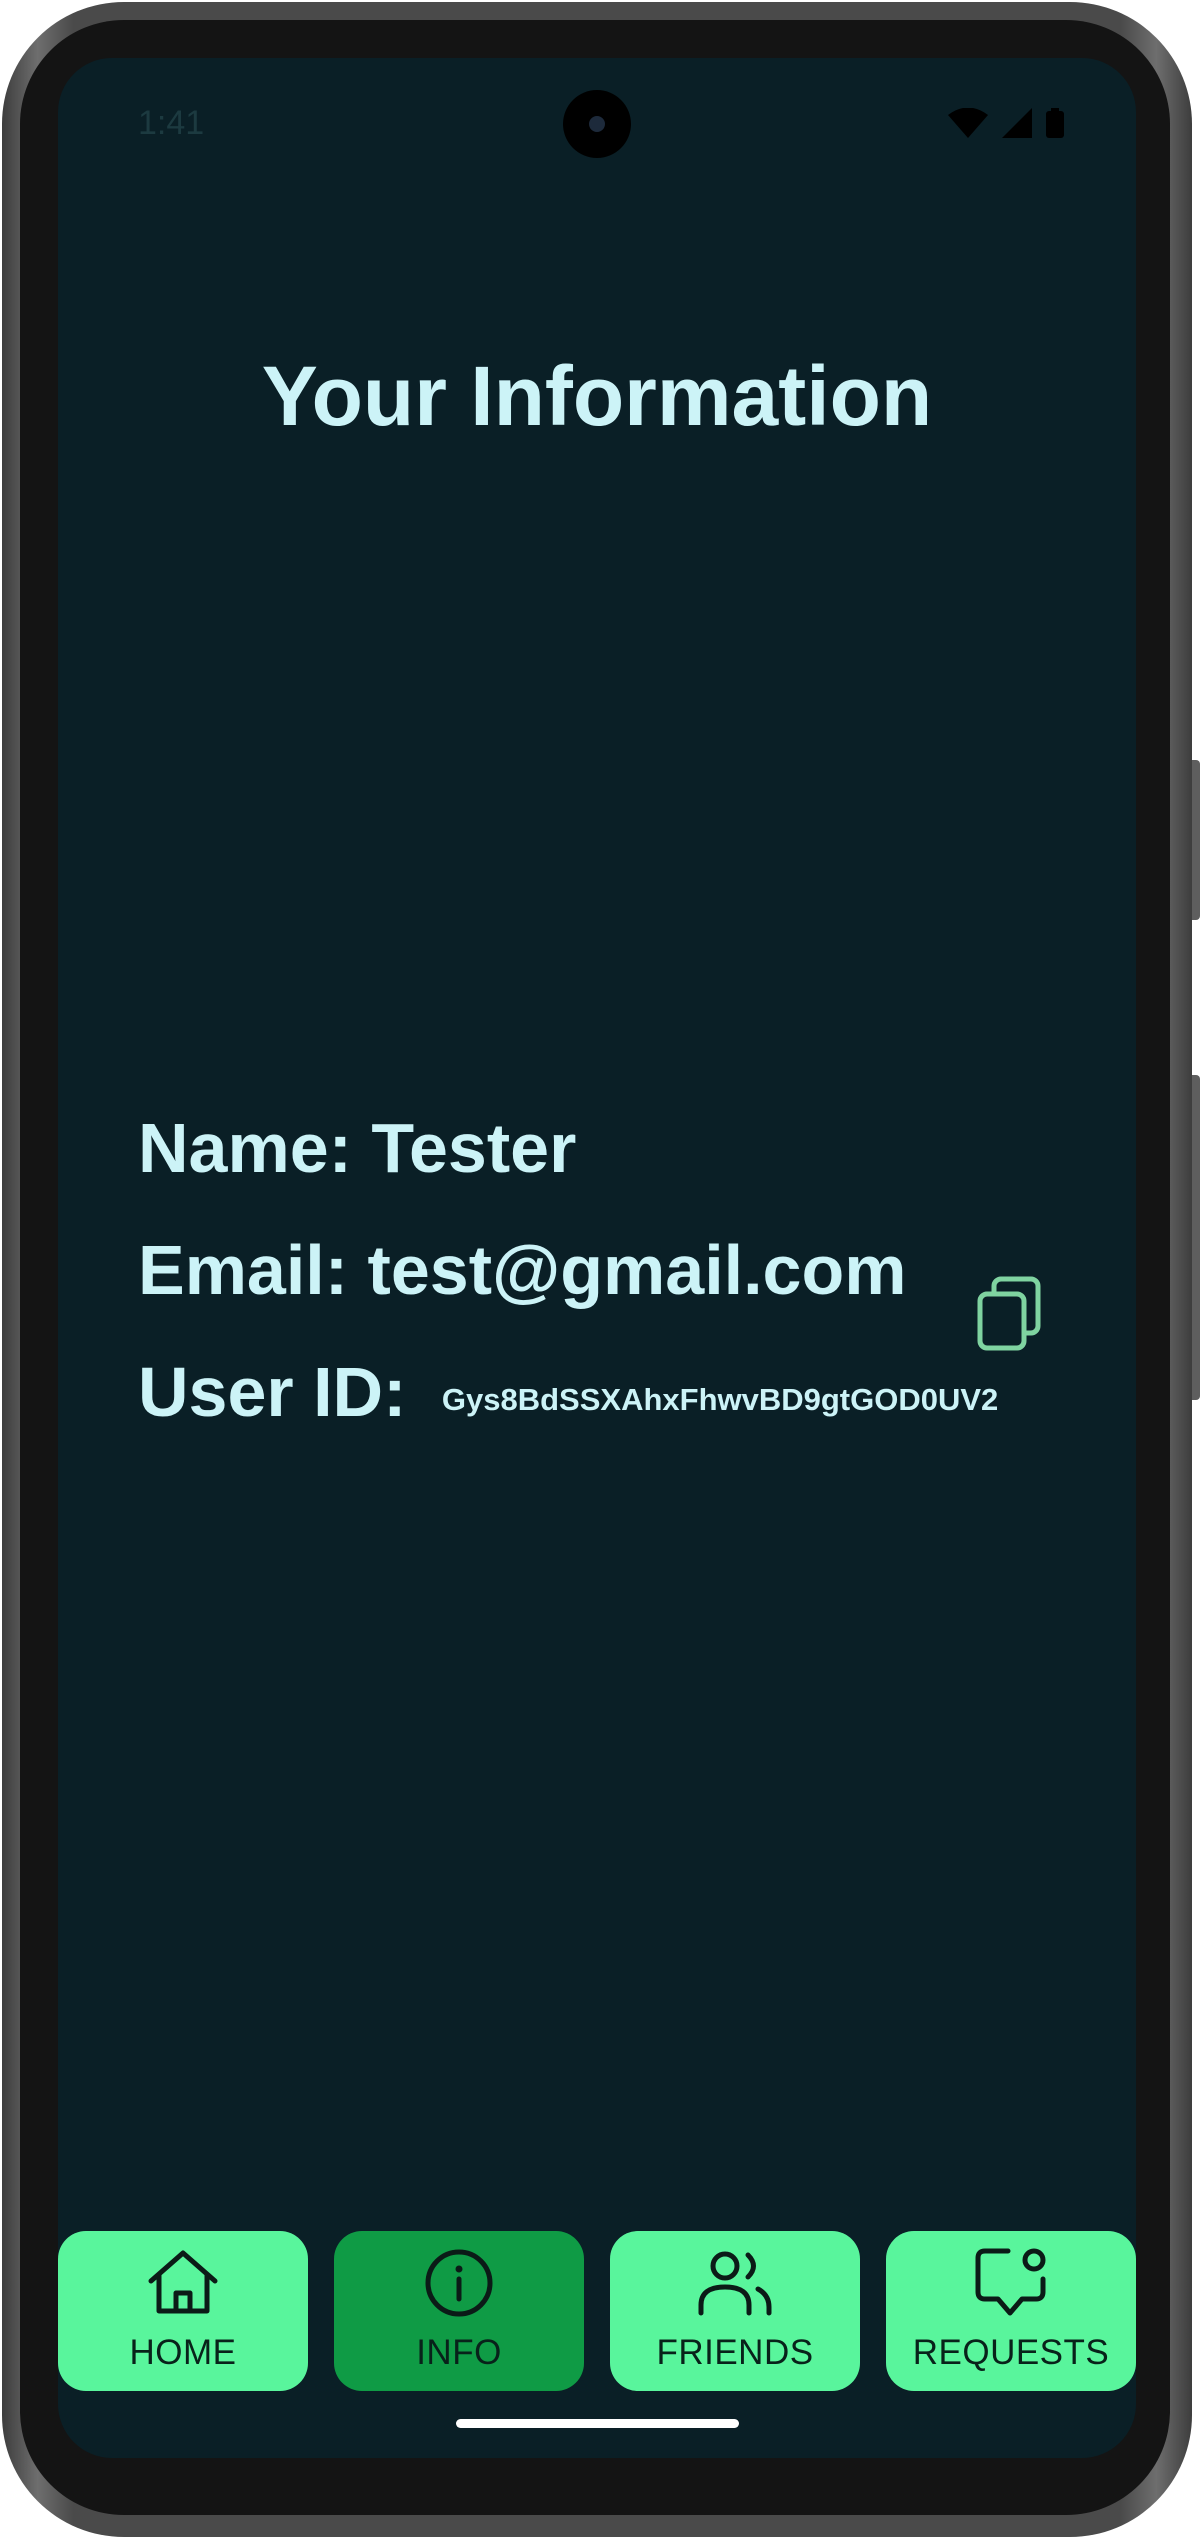 This screenshot has width=1200, height=2541. What do you see at coordinates (968, 123) in the screenshot?
I see `wifi-icon` at bounding box center [968, 123].